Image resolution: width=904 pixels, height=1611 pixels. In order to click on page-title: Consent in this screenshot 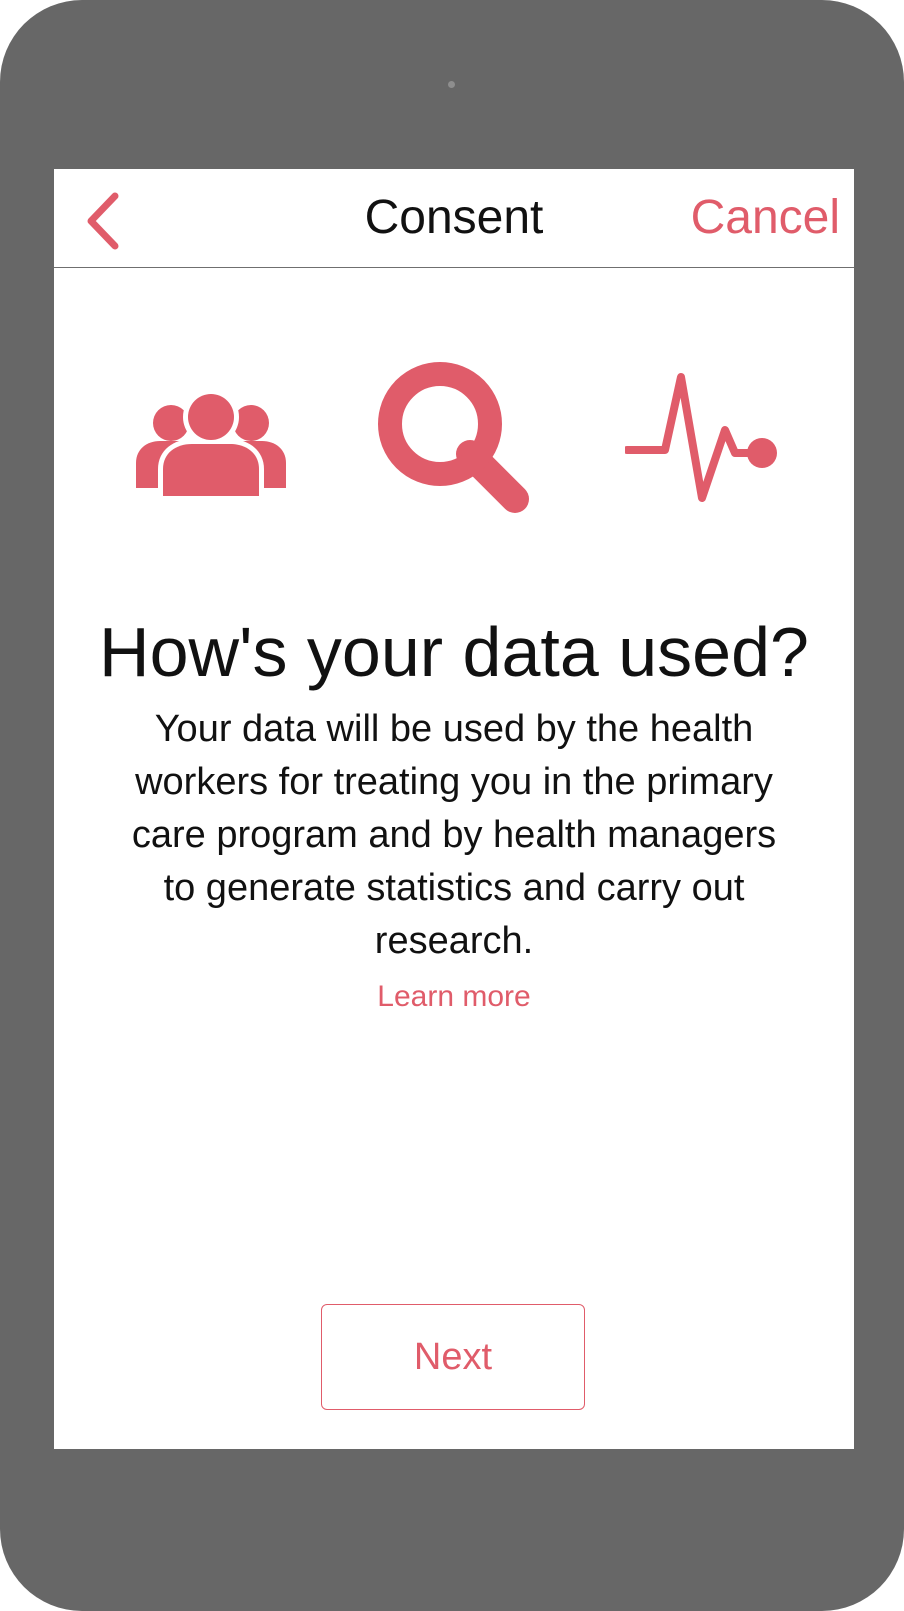, I will do `click(454, 217)`.